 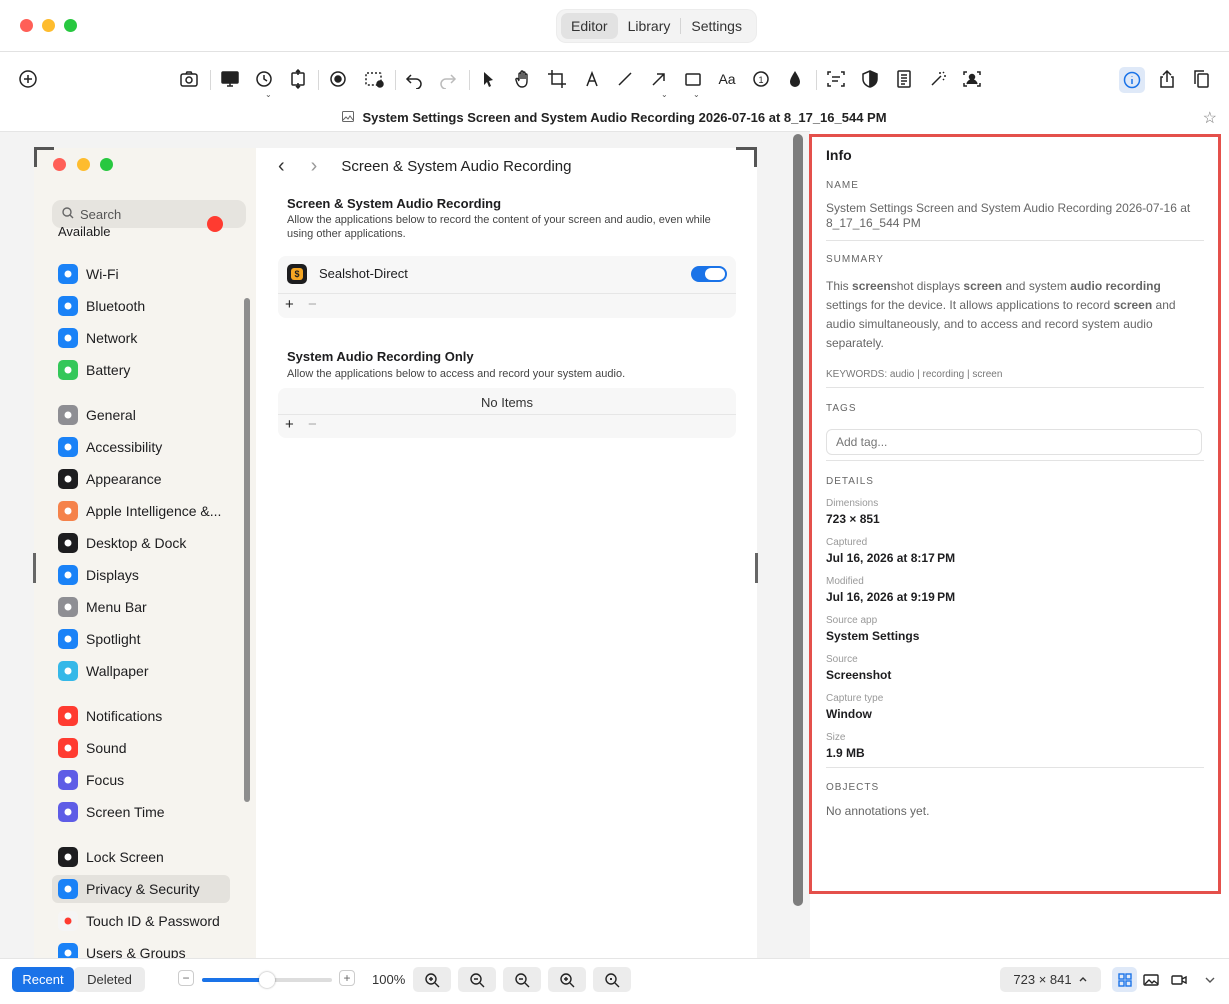 What do you see at coordinates (1201, 79) in the screenshot?
I see `copy-icon` at bounding box center [1201, 79].